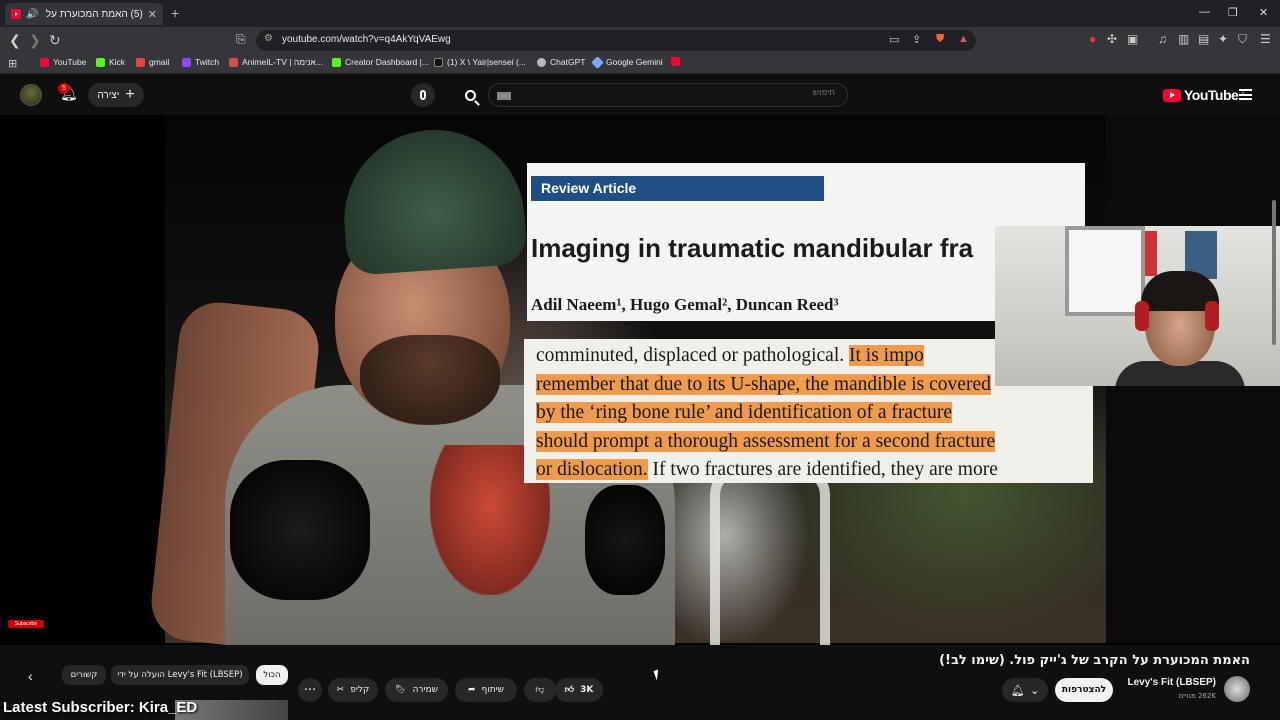 This screenshot has width=1280, height=720. I want to click on browser-tab-active: 🔊 (5) האמת המכוערת על הקרב ✕, so click(84, 14).